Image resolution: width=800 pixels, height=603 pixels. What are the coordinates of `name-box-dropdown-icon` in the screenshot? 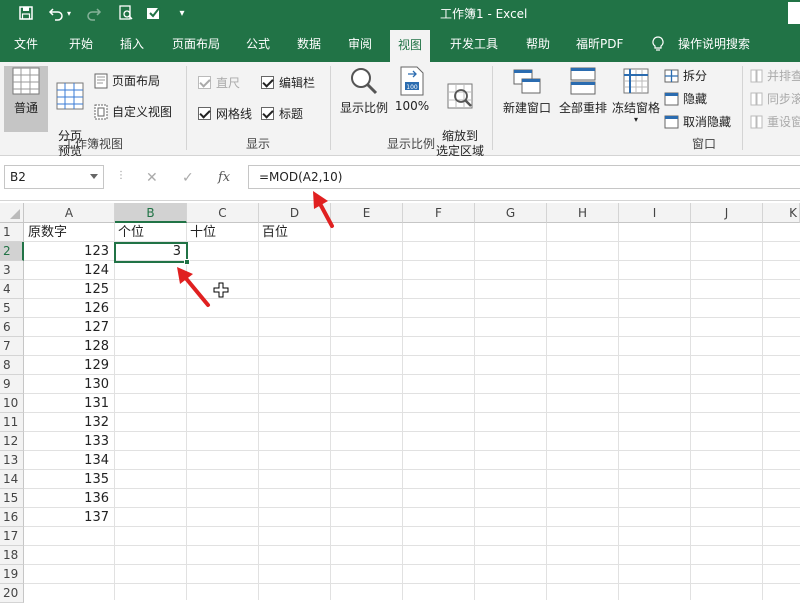 It's located at (94, 176).